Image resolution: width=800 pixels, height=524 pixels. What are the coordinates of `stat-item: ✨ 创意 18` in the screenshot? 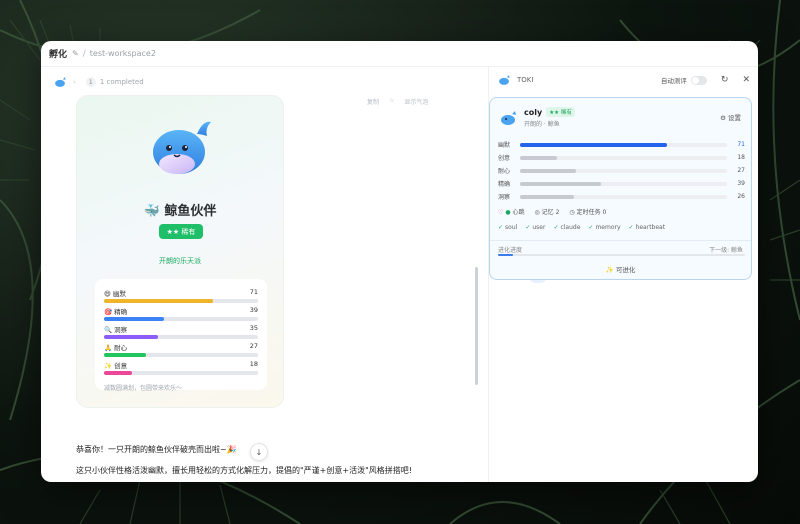 It's located at (181, 367).